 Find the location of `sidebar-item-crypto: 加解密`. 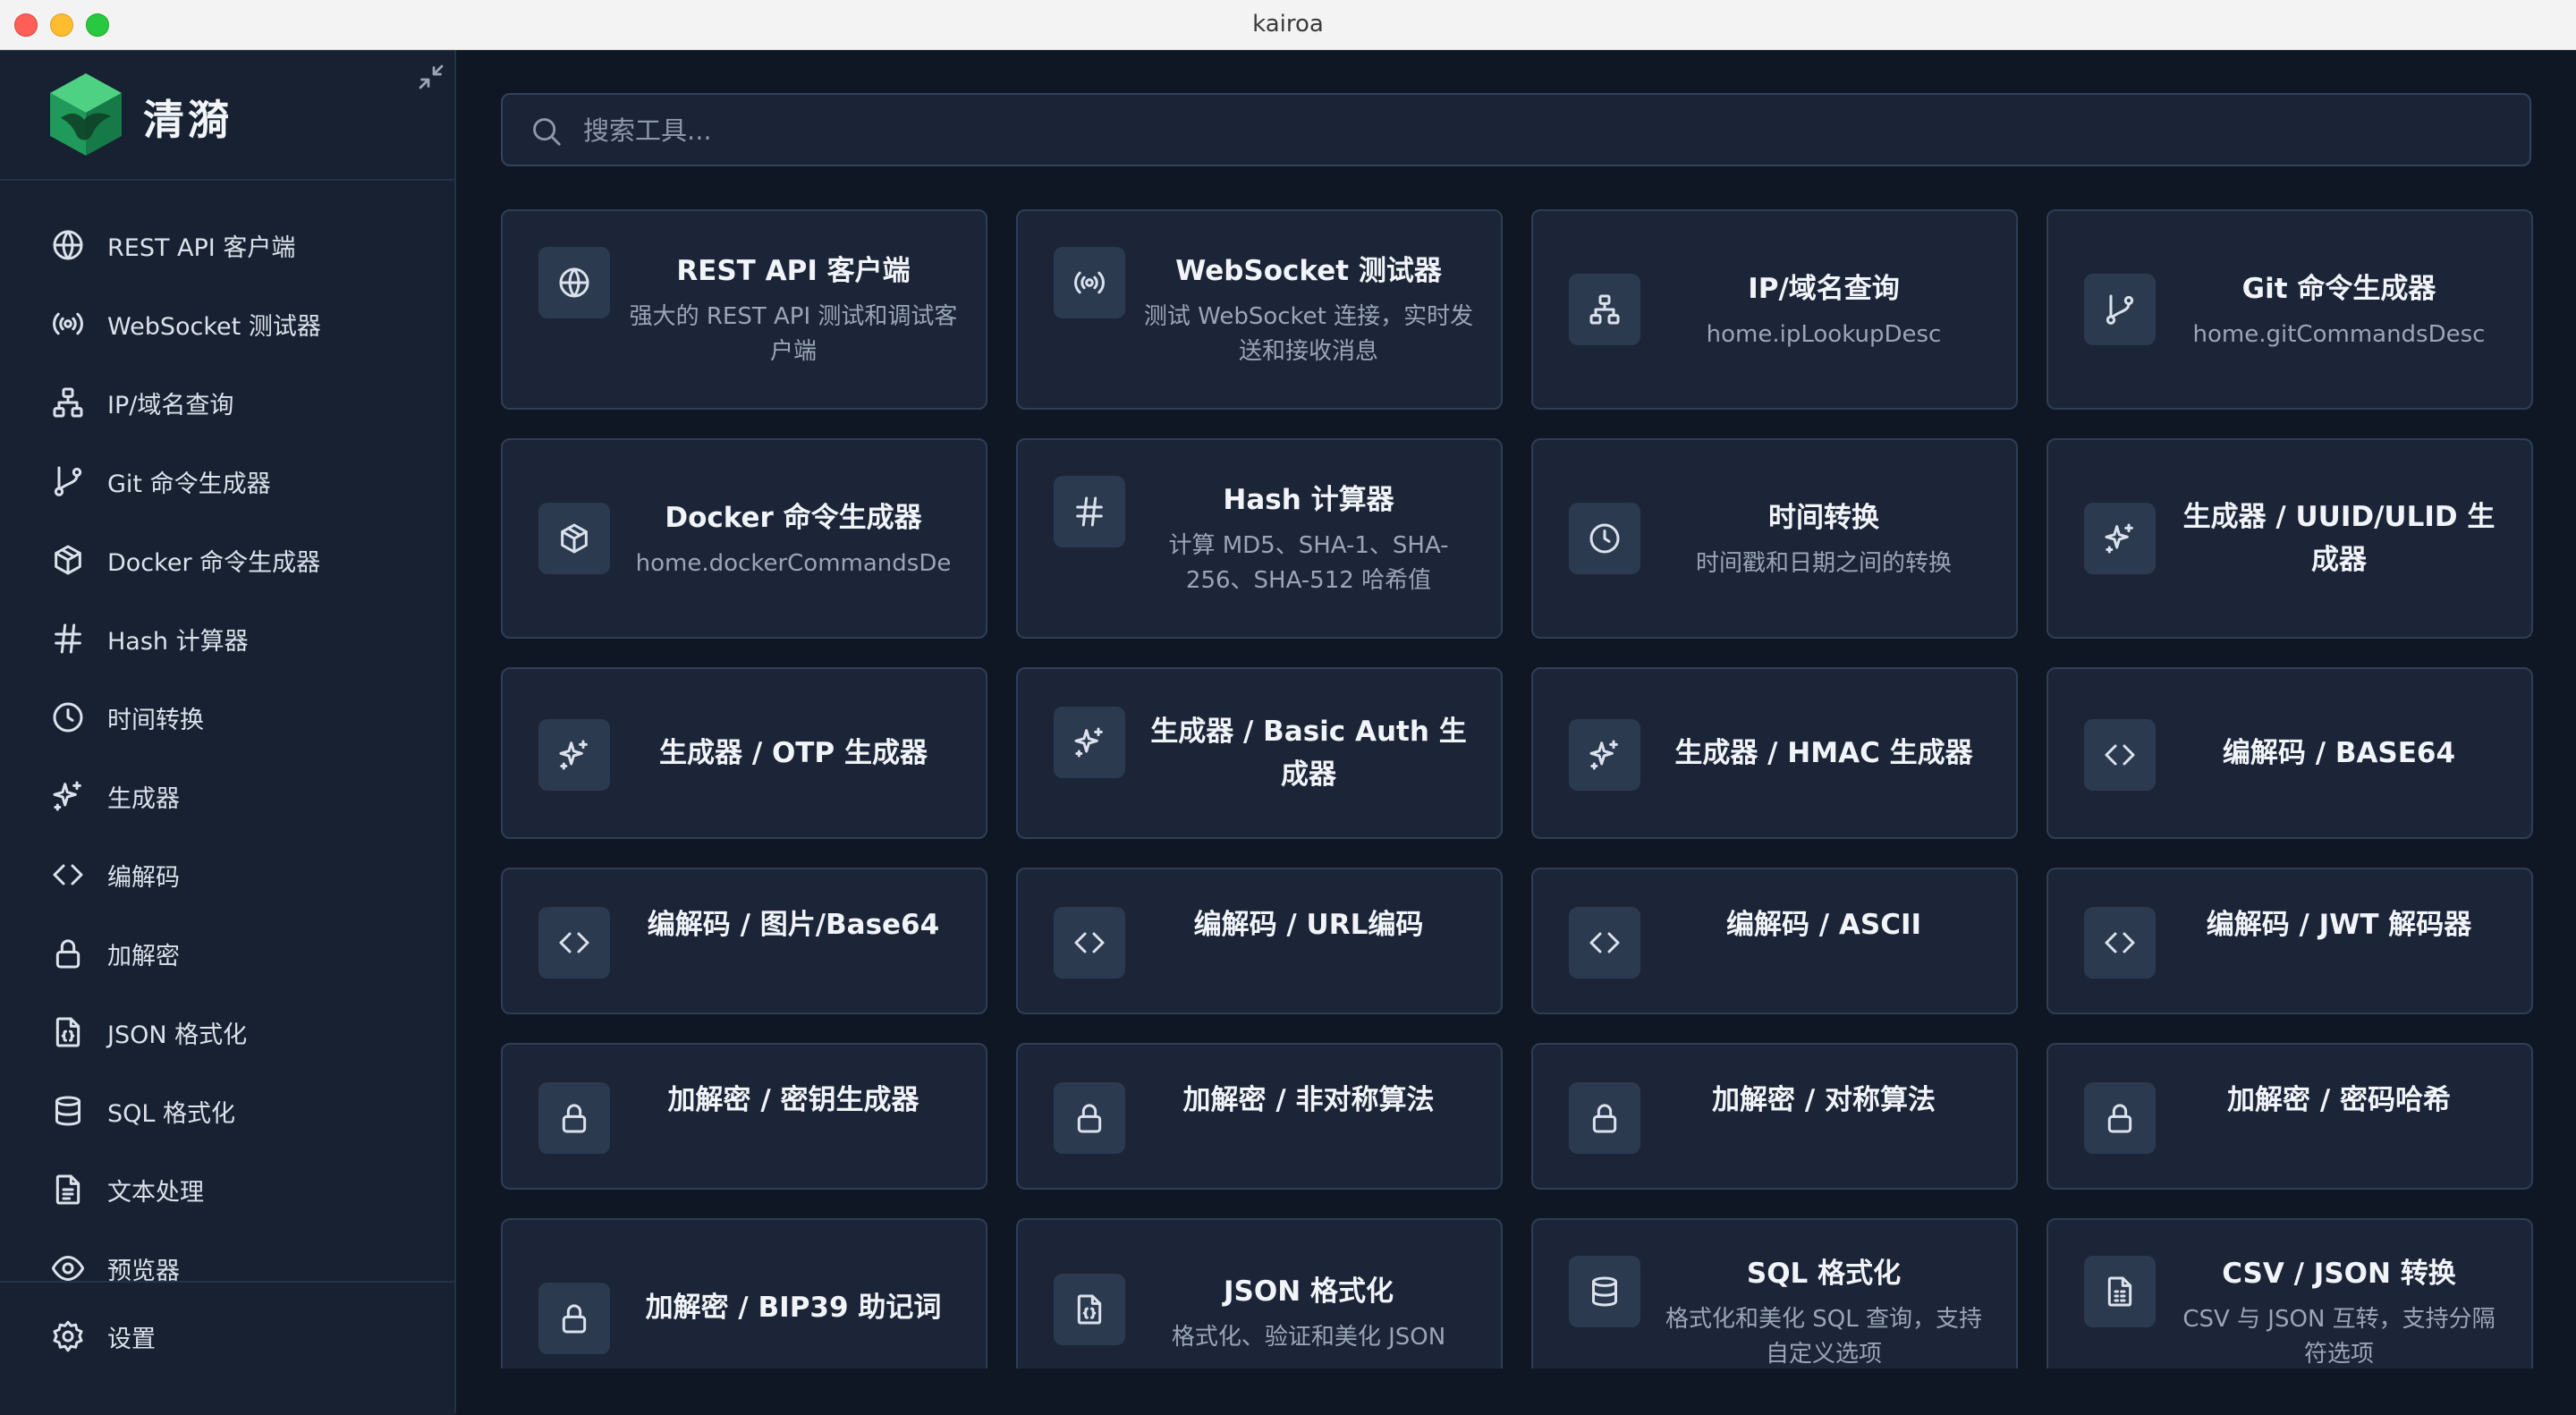

sidebar-item-crypto: 加解密 is located at coordinates (227, 954).